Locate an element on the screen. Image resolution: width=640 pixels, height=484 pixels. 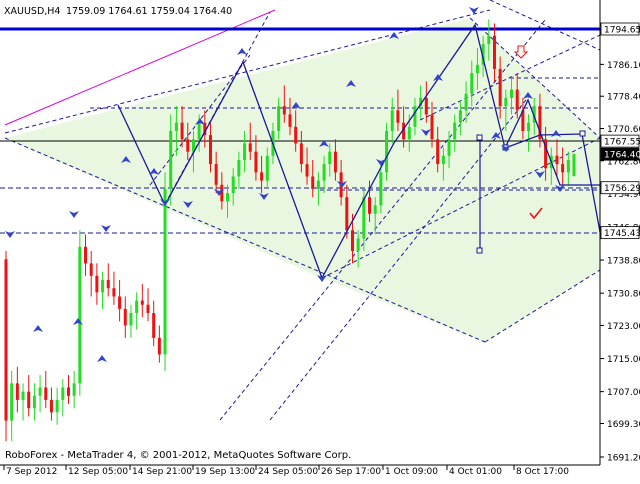
time-tick-label: 12 Sep 05:00 is located at coordinates (98, 472).